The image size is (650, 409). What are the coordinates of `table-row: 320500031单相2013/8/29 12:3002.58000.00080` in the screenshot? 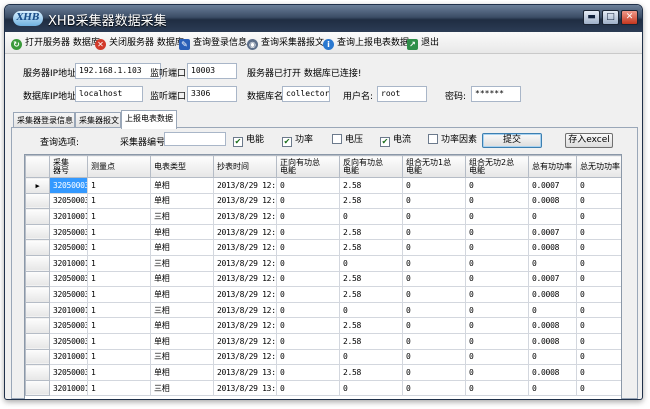 It's located at (323, 247).